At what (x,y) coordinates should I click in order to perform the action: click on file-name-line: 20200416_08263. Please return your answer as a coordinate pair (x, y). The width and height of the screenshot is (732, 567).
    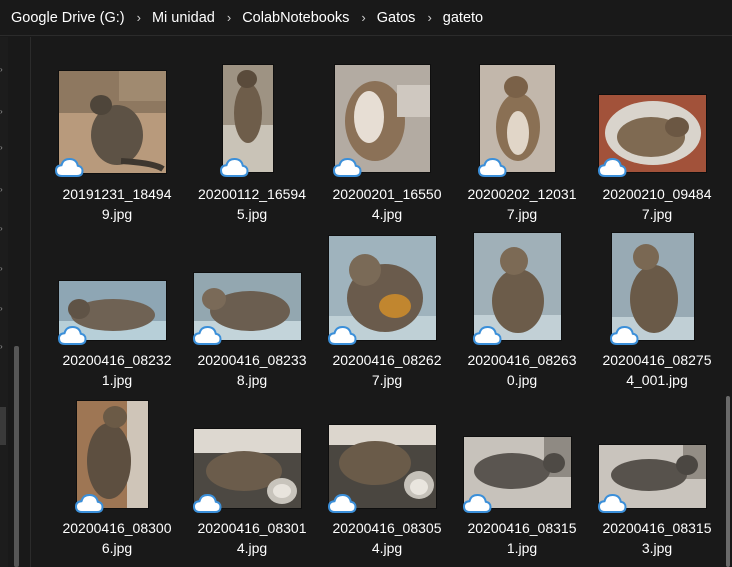
    Looking at the image, I should click on (522, 360).